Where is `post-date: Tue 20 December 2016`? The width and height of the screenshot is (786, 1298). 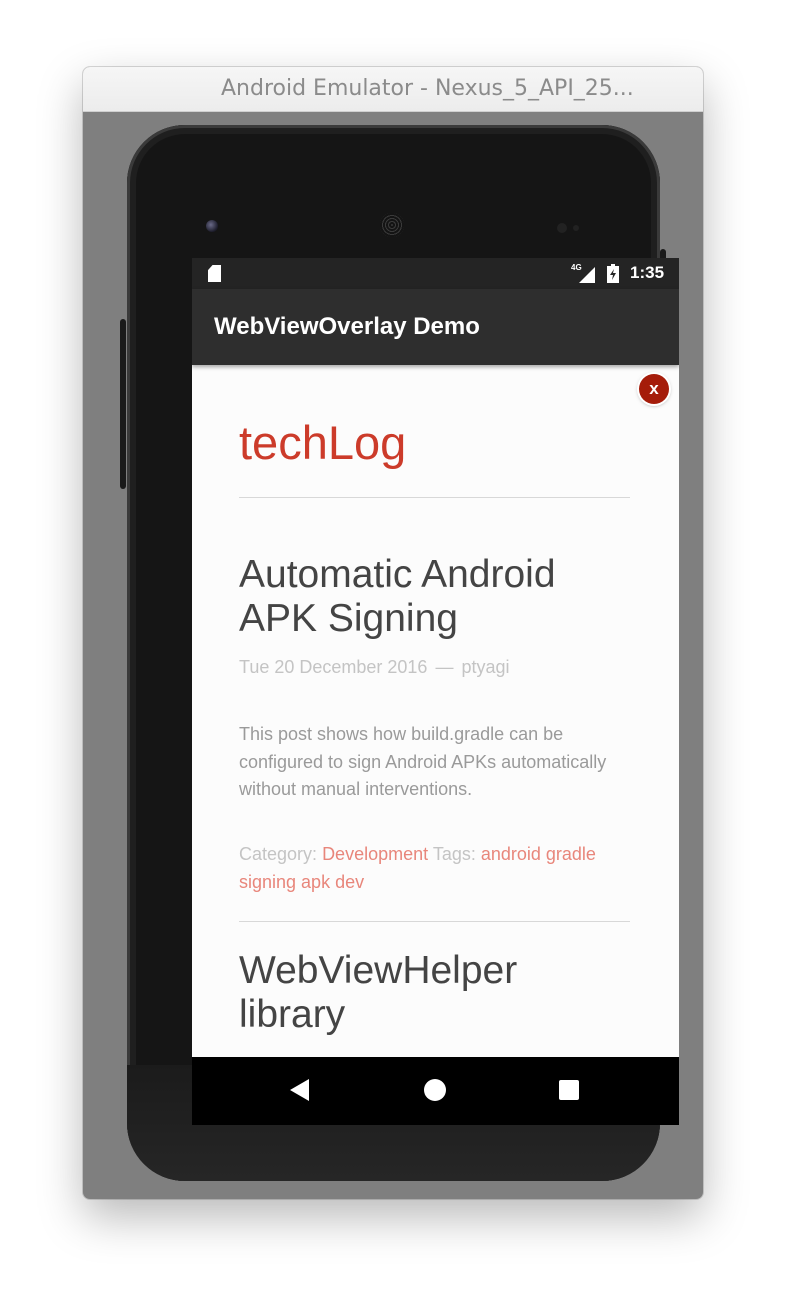
post-date: Tue 20 December 2016 is located at coordinates (333, 667).